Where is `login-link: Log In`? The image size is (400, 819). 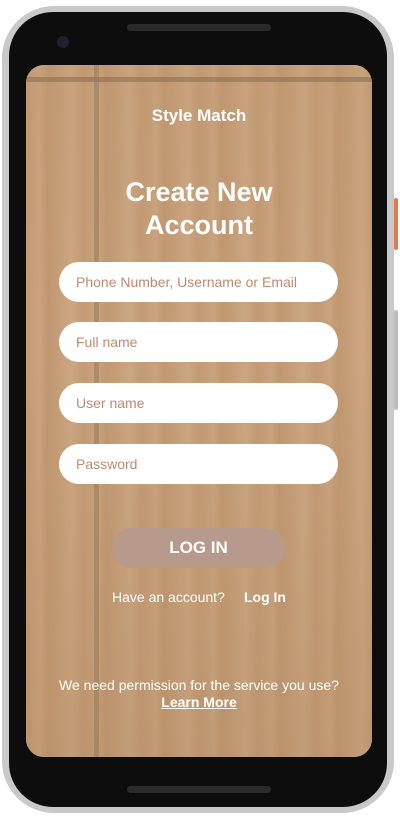
login-link: Log In is located at coordinates (265, 597).